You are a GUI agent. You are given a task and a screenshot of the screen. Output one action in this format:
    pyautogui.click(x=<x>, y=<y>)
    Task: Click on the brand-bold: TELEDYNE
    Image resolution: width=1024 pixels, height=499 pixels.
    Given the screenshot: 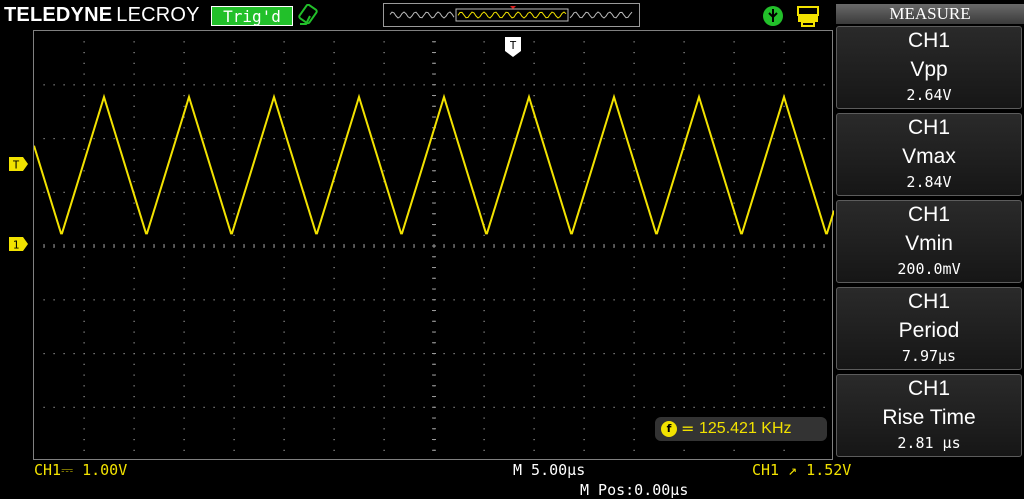 What is the action you would take?
    pyautogui.click(x=58, y=15)
    